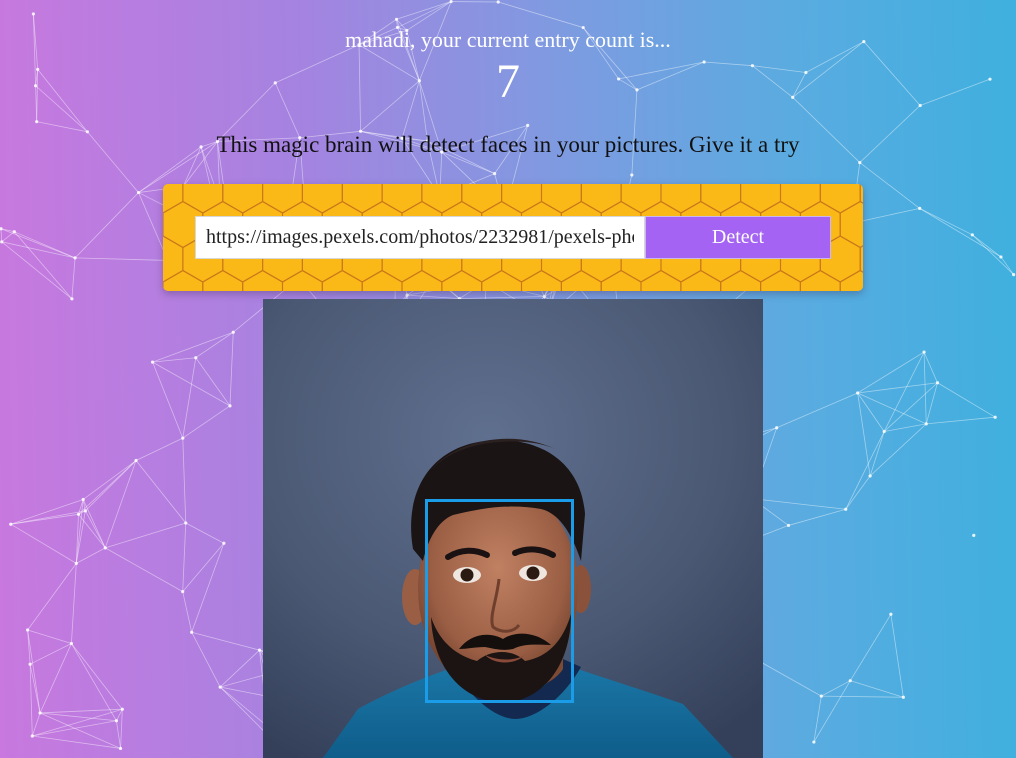  Describe the element at coordinates (420, 237) in the screenshot. I see `image-url-input` at that location.